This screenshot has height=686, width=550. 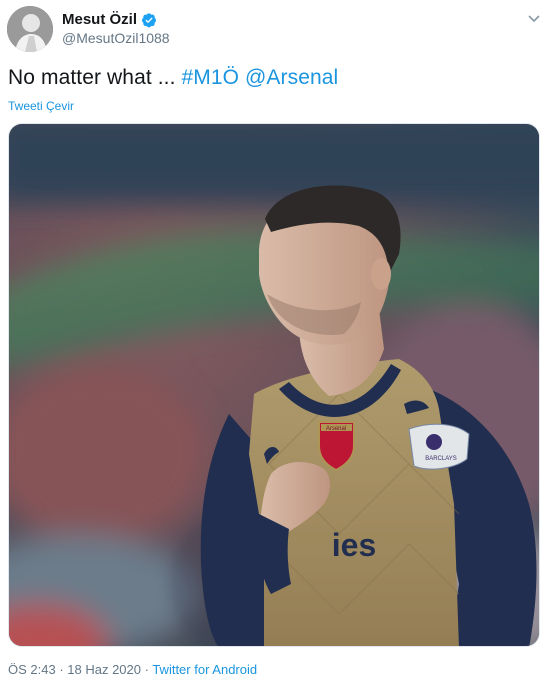 I want to click on translate-tweet-link: Tweeti Çevir, so click(x=41, y=106).